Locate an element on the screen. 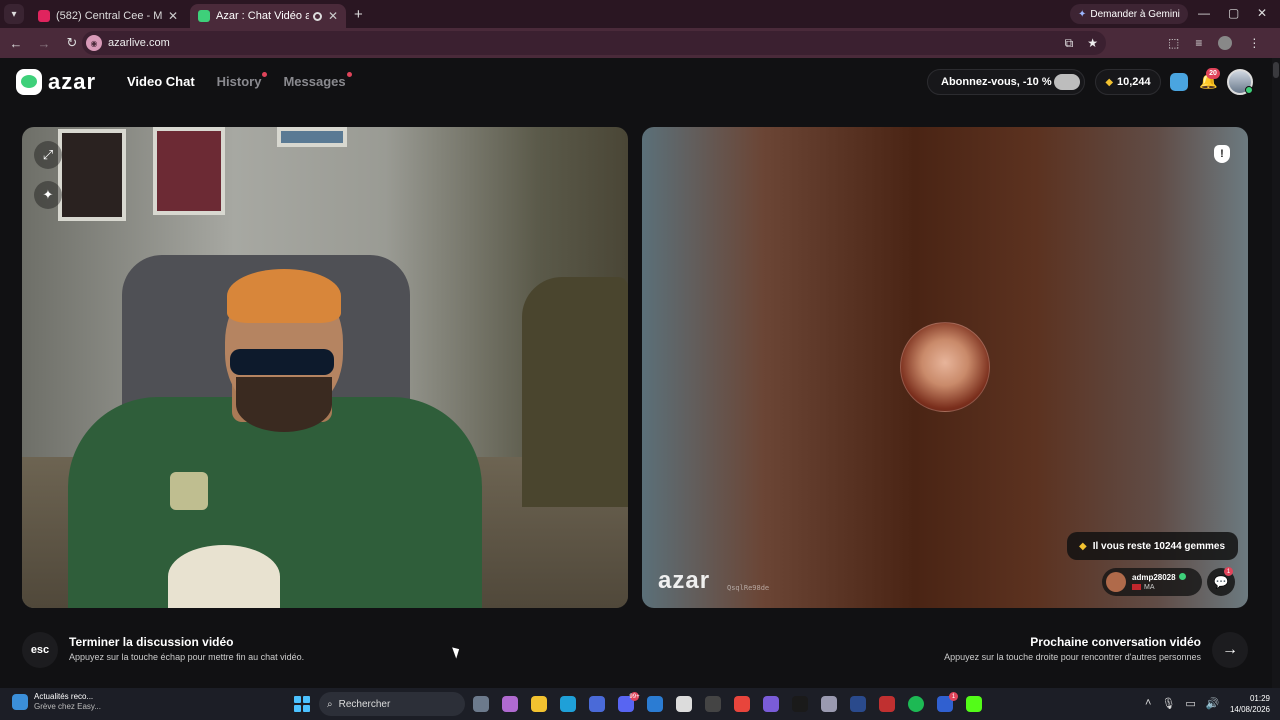 This screenshot has height=720, width=1280. remaining-gems-notice: ◆ Il vous reste 10244 gemmes is located at coordinates (1152, 546).